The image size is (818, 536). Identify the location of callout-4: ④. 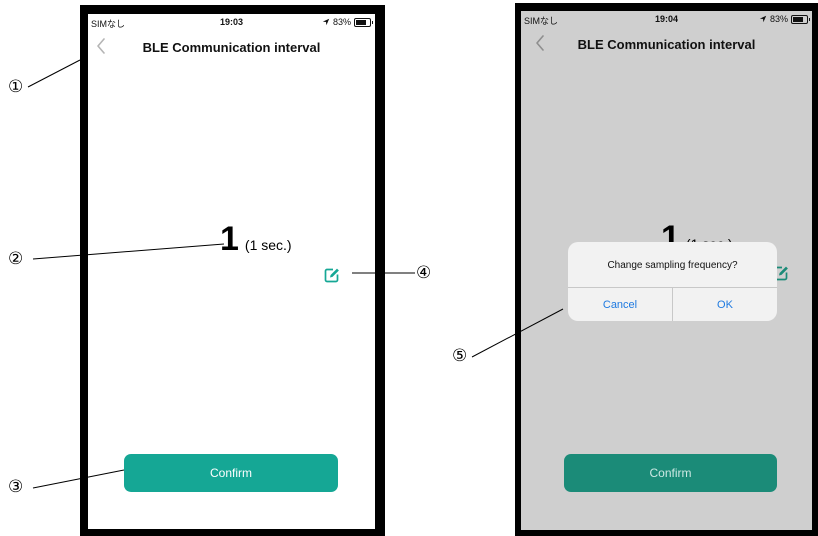
(424, 272).